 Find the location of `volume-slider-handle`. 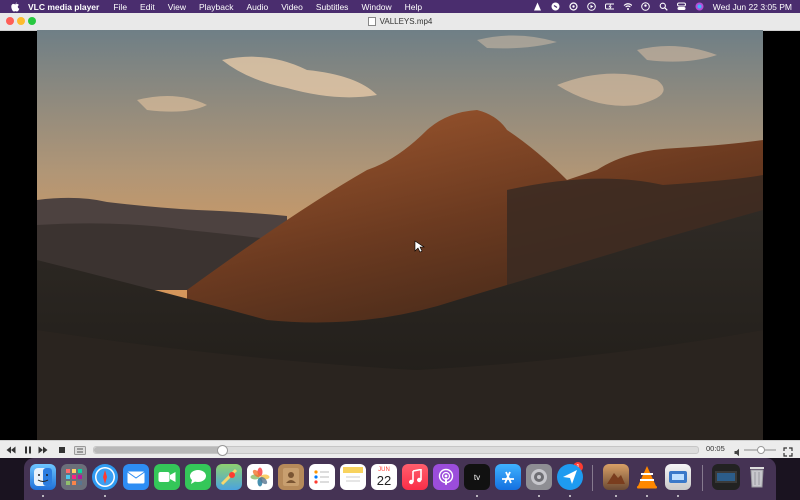

volume-slider-handle is located at coordinates (761, 450).